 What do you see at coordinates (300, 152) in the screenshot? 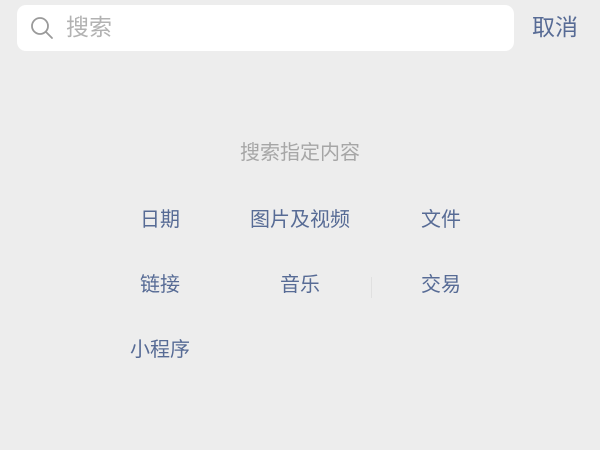
I see `section-title: 搜索指定内容` at bounding box center [300, 152].